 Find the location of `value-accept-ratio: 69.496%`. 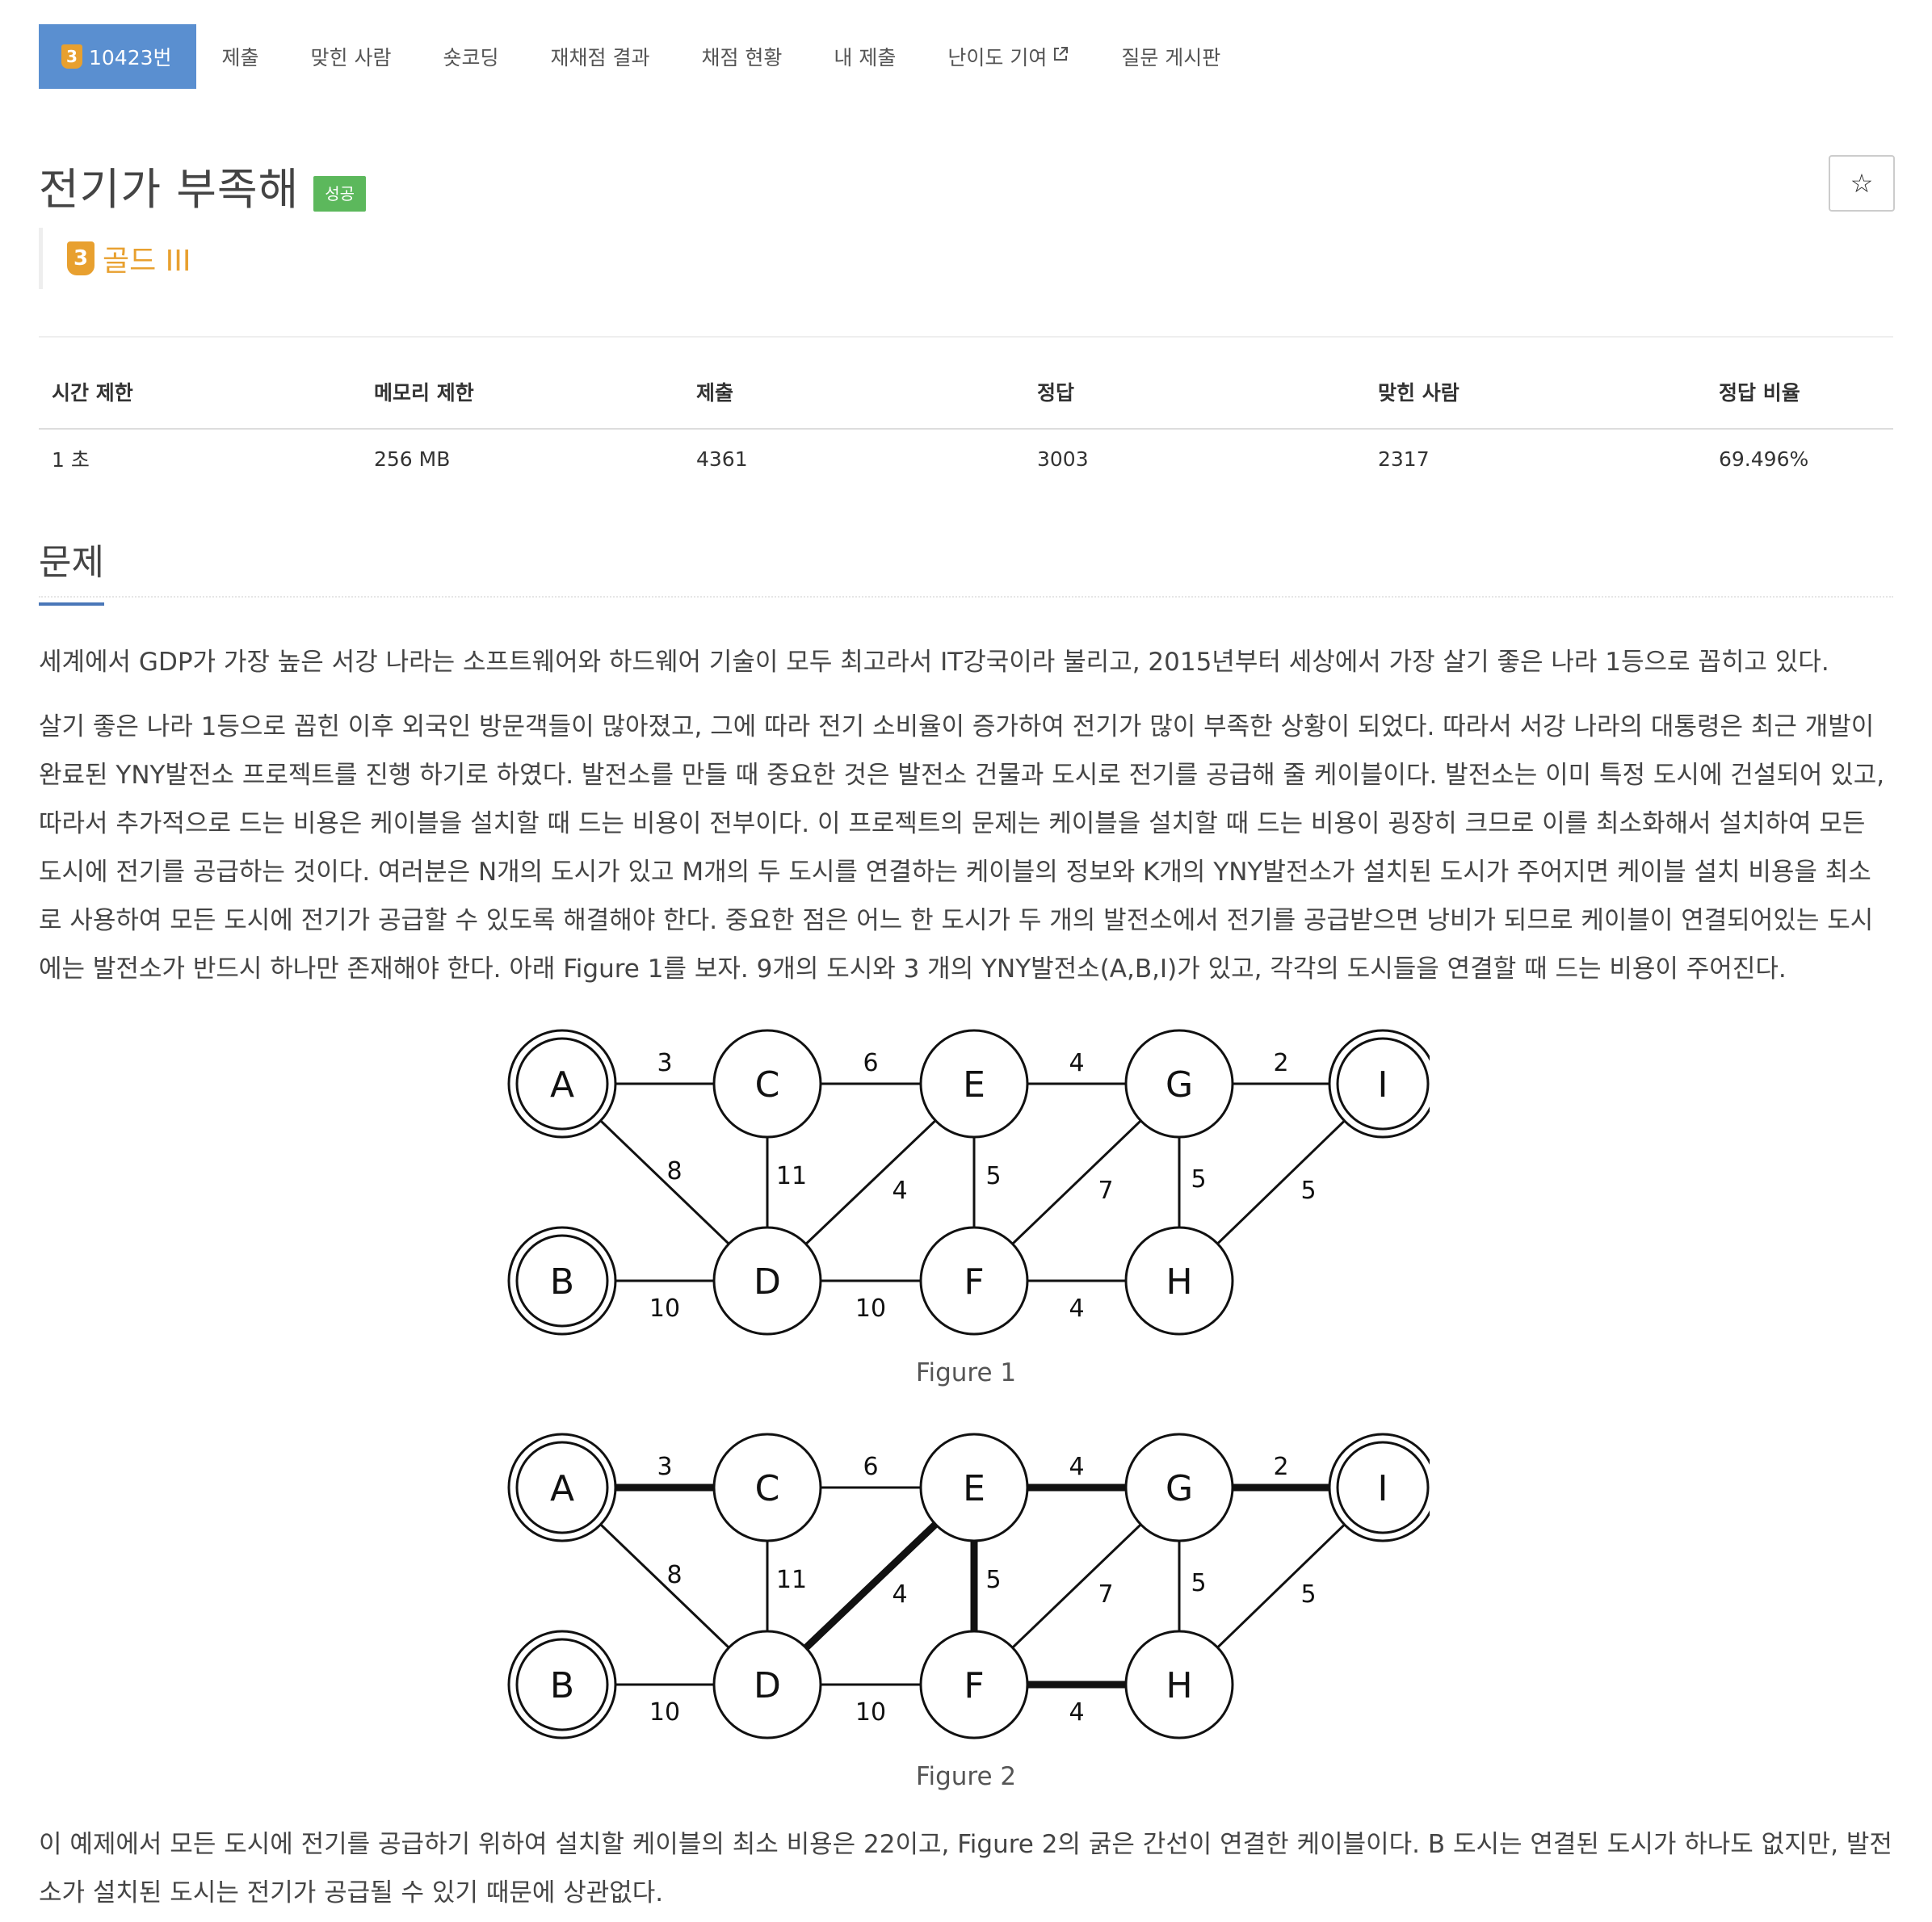

value-accept-ratio: 69.496% is located at coordinates (1764, 459).